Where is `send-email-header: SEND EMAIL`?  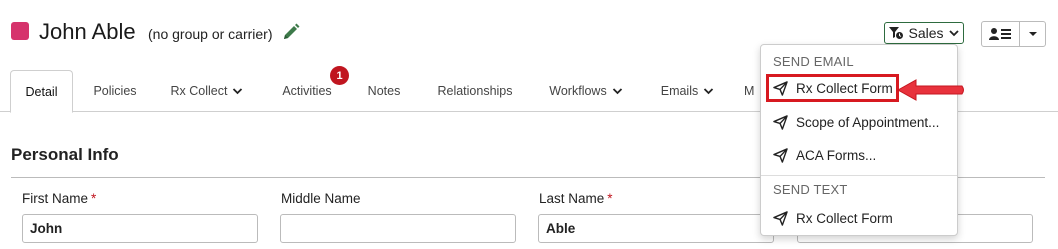 send-email-header: SEND EMAIL is located at coordinates (813, 61).